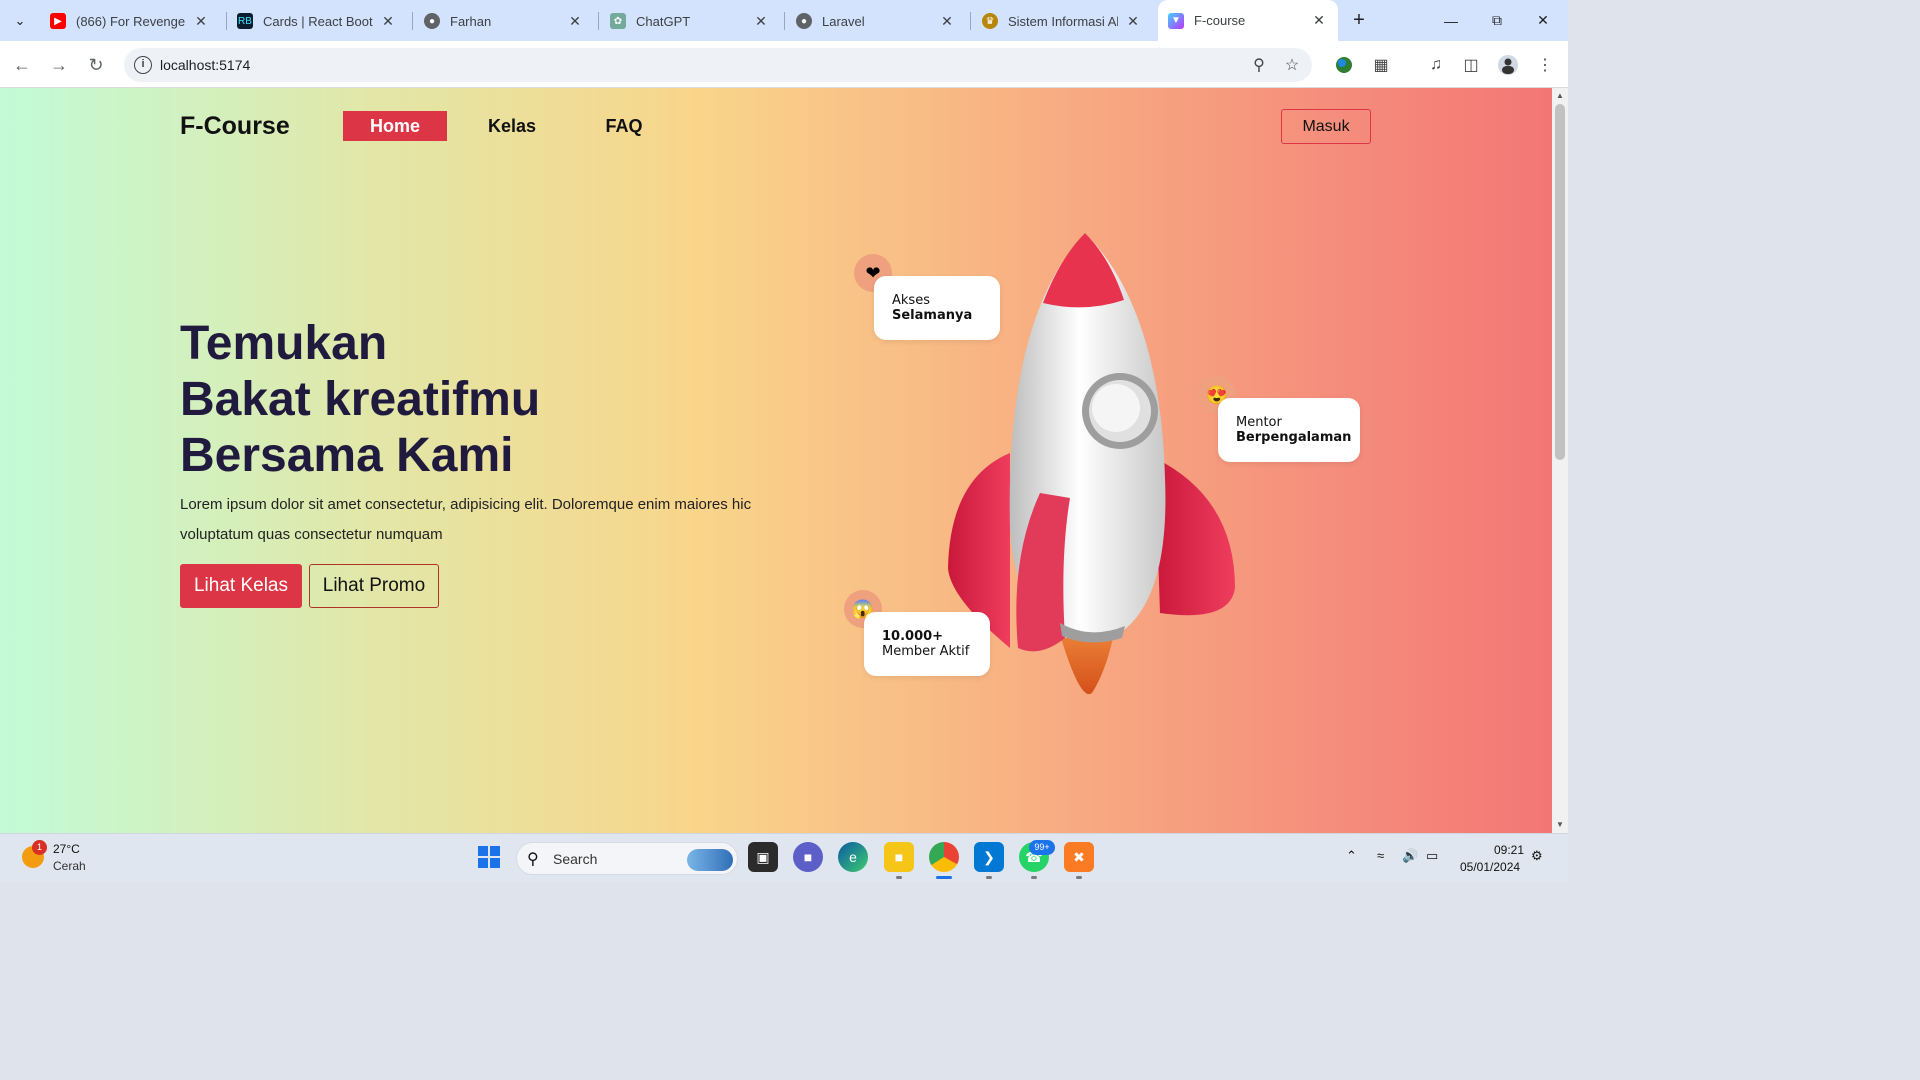 The width and height of the screenshot is (1920, 1080). What do you see at coordinates (899, 857) in the screenshot?
I see `file-explorer-icon: ■` at bounding box center [899, 857].